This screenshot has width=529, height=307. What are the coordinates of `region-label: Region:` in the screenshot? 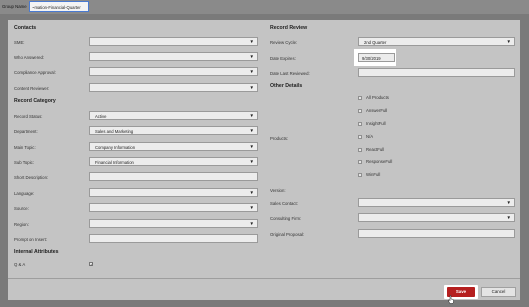 It's located at (21, 224).